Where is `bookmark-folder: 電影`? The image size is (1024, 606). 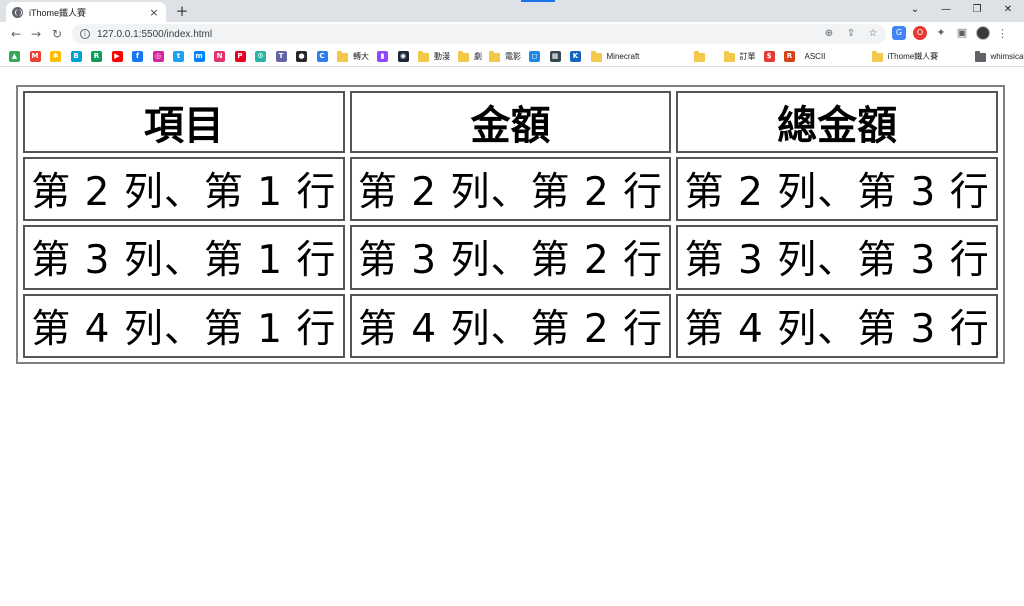 bookmark-folder: 電影 is located at coordinates (505, 56).